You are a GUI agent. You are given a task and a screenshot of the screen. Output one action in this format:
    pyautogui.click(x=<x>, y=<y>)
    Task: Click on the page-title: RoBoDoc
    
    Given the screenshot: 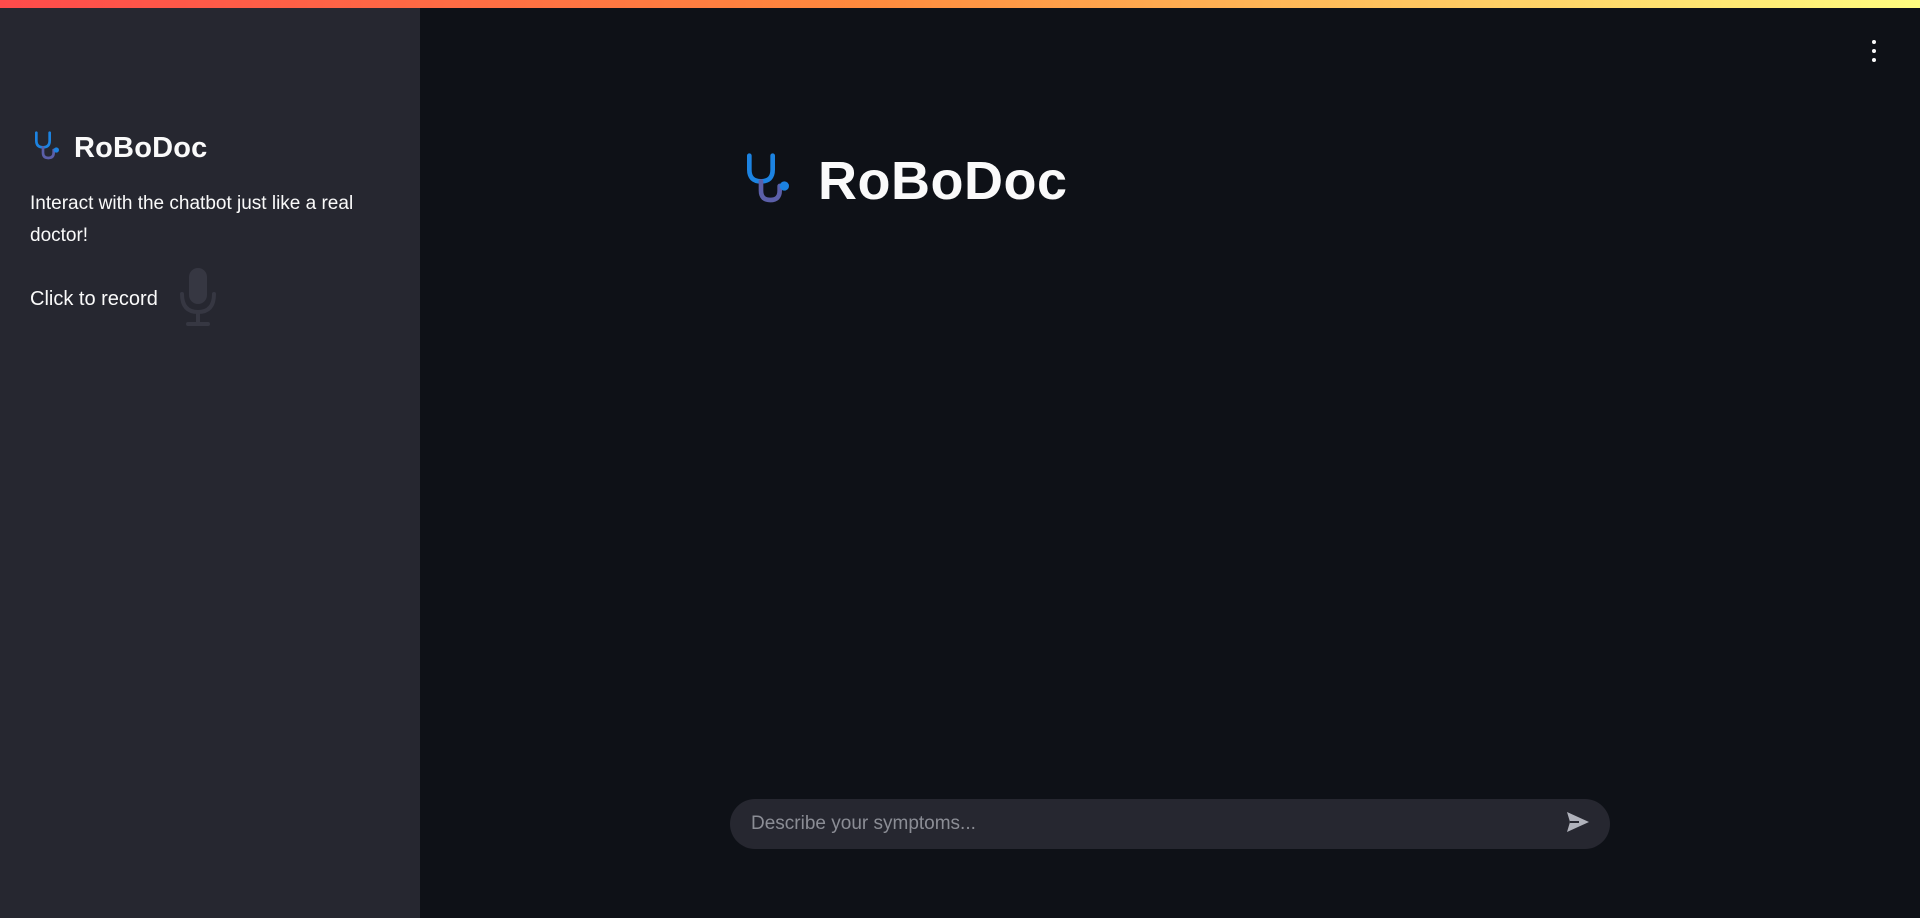 What is the action you would take?
    pyautogui.click(x=943, y=181)
    